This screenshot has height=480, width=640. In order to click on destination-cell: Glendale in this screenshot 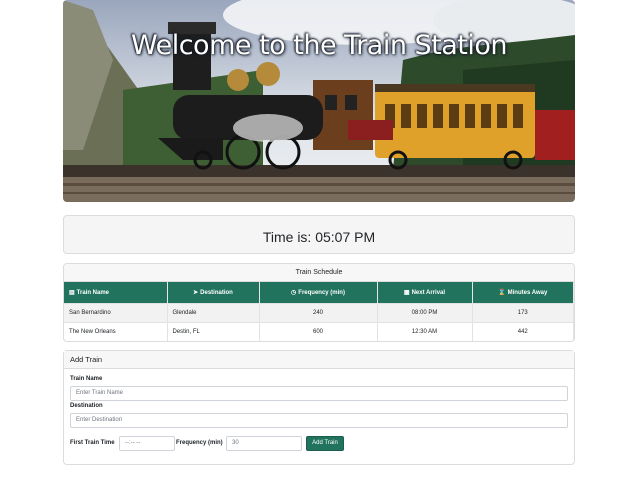, I will do `click(213, 312)`.